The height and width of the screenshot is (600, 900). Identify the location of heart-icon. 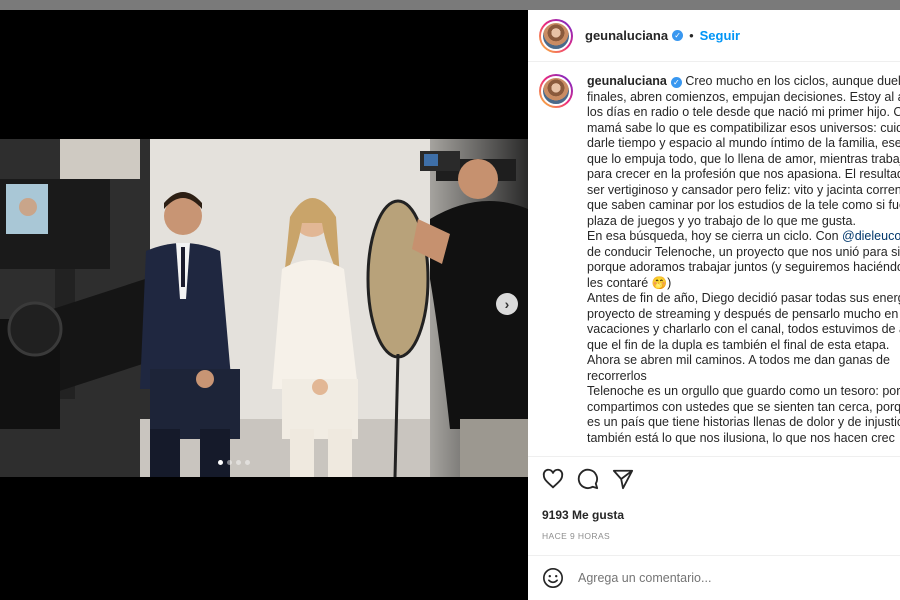
(553, 479).